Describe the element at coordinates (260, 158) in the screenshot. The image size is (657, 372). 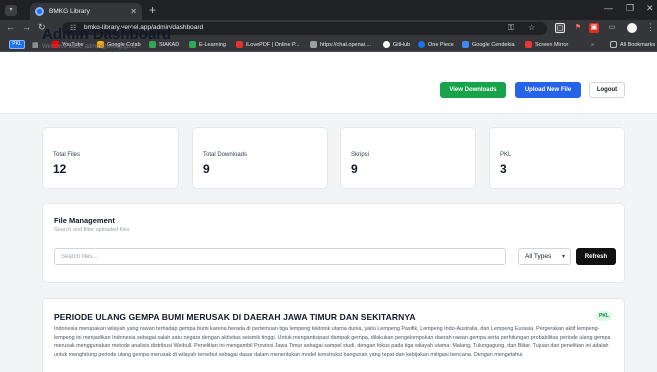
I see `stat-card-total-downloads: Total Downloads 9` at that location.